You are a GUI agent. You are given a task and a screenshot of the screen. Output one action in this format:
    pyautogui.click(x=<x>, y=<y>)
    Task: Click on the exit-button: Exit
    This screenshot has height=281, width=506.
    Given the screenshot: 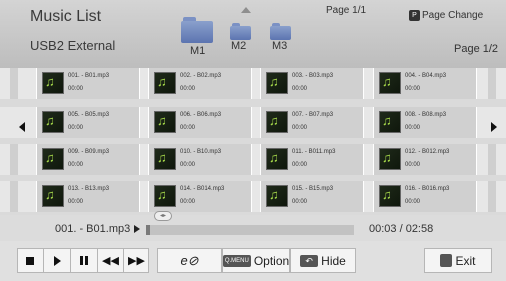 What is the action you would take?
    pyautogui.click(x=458, y=260)
    